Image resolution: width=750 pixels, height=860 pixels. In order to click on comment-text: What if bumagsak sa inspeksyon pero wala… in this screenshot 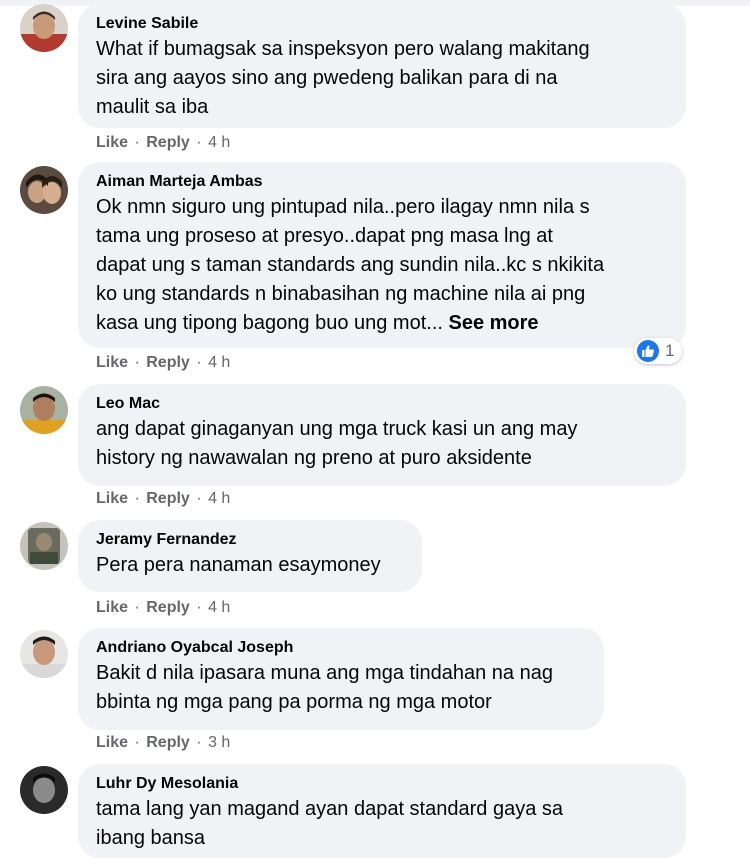, I will do `click(343, 78)`.